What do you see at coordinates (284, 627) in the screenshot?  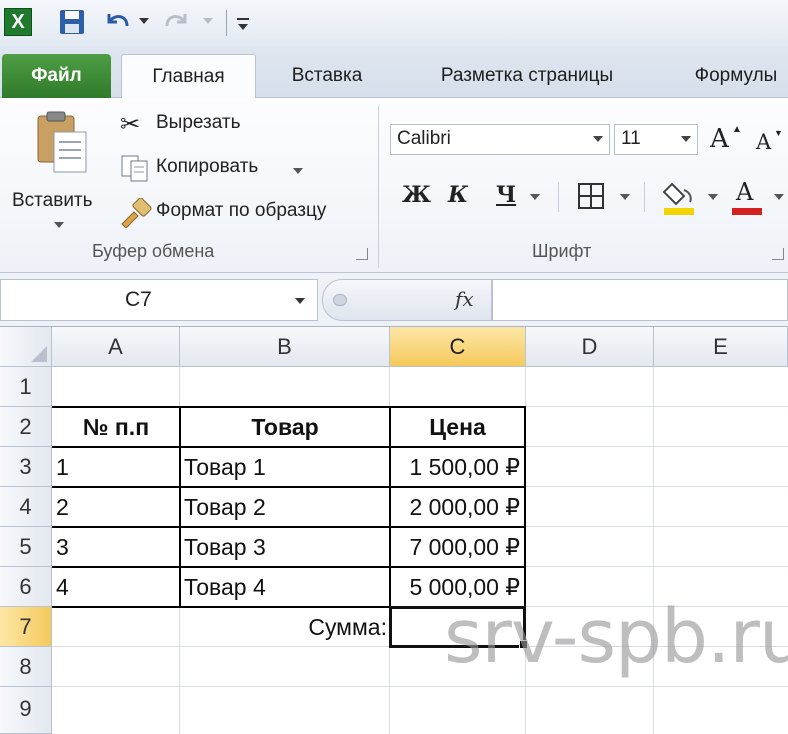 I see `cell-b7-sum-label: Сумма:` at bounding box center [284, 627].